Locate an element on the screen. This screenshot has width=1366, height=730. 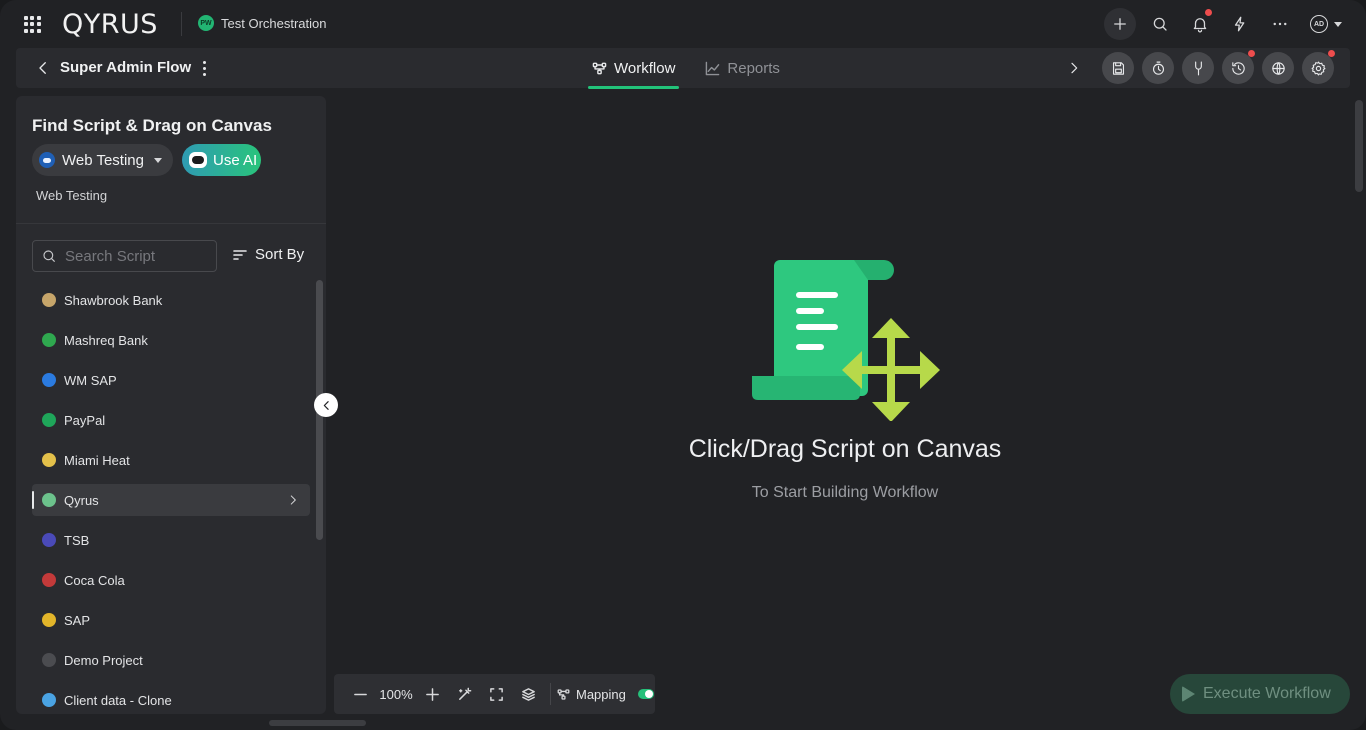
magic-wand-icon is located at coordinates (464, 693).